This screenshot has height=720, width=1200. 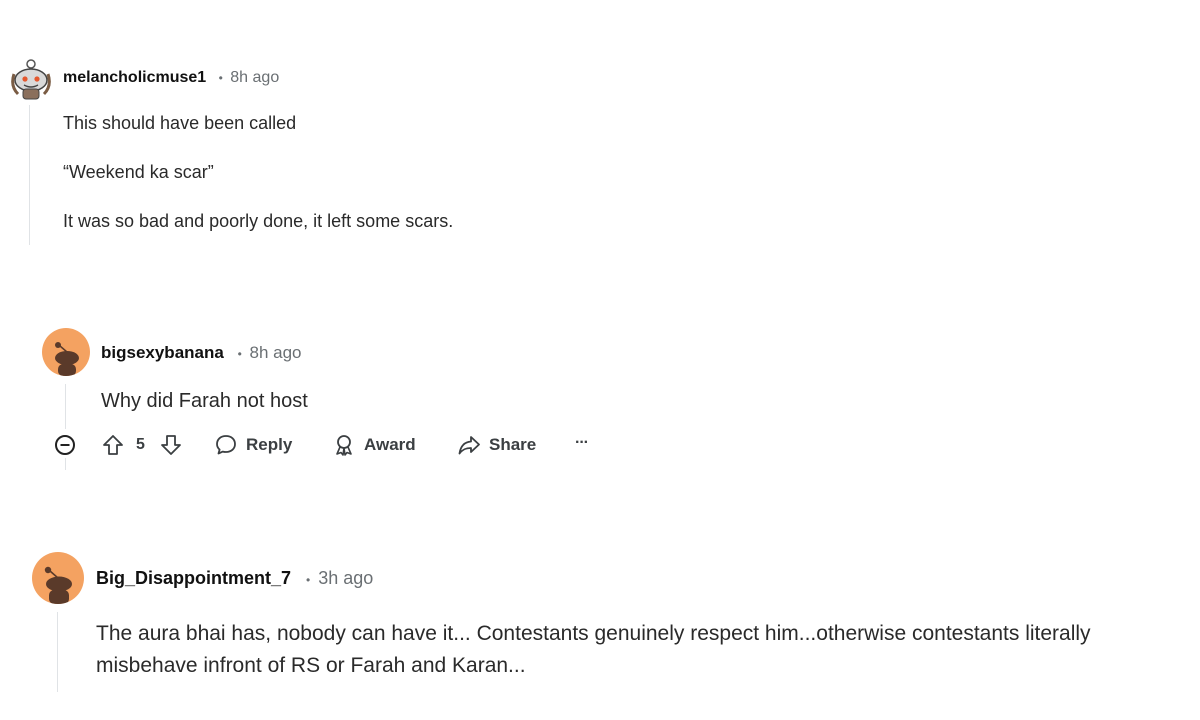 What do you see at coordinates (390, 444) in the screenshot?
I see `award-label: Award` at bounding box center [390, 444].